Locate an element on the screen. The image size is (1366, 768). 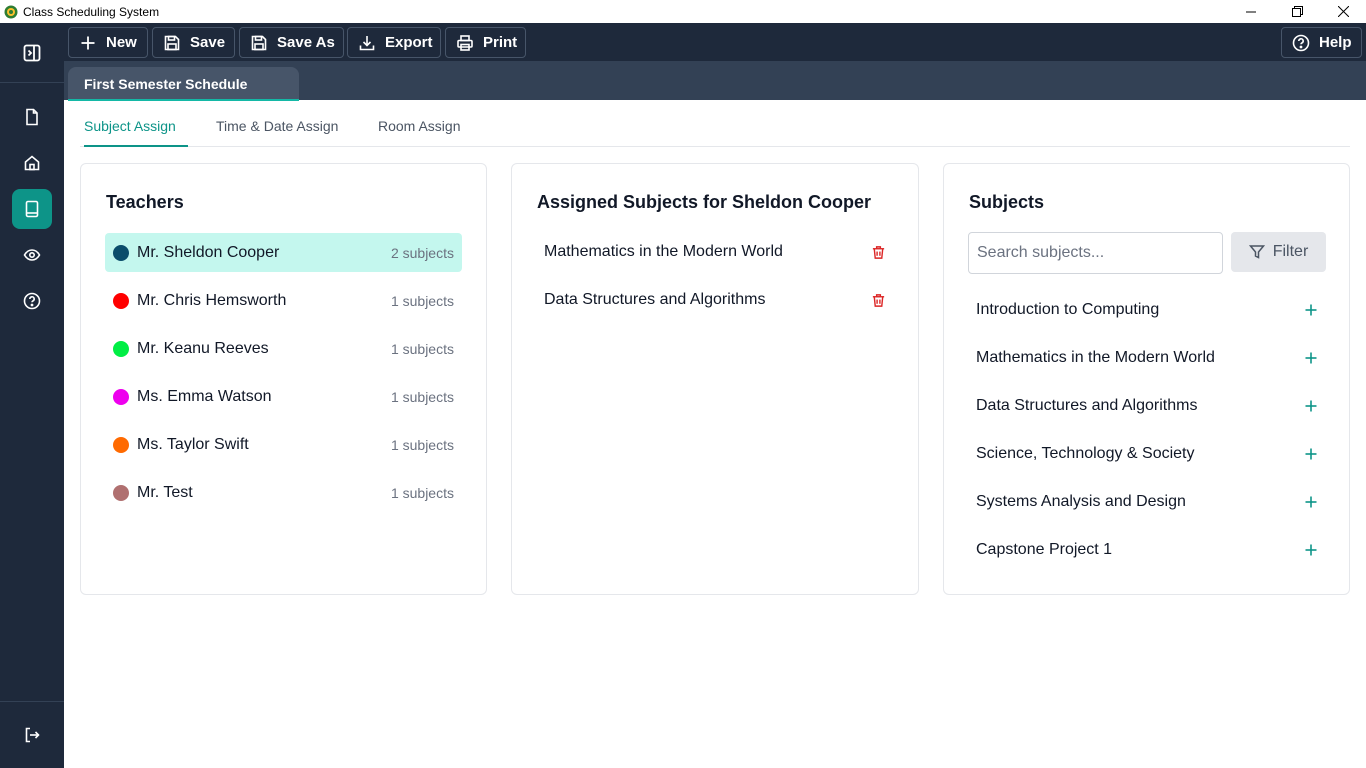
assigned-subject-row: Mathematics in the Modern World is located at coordinates (715, 252).